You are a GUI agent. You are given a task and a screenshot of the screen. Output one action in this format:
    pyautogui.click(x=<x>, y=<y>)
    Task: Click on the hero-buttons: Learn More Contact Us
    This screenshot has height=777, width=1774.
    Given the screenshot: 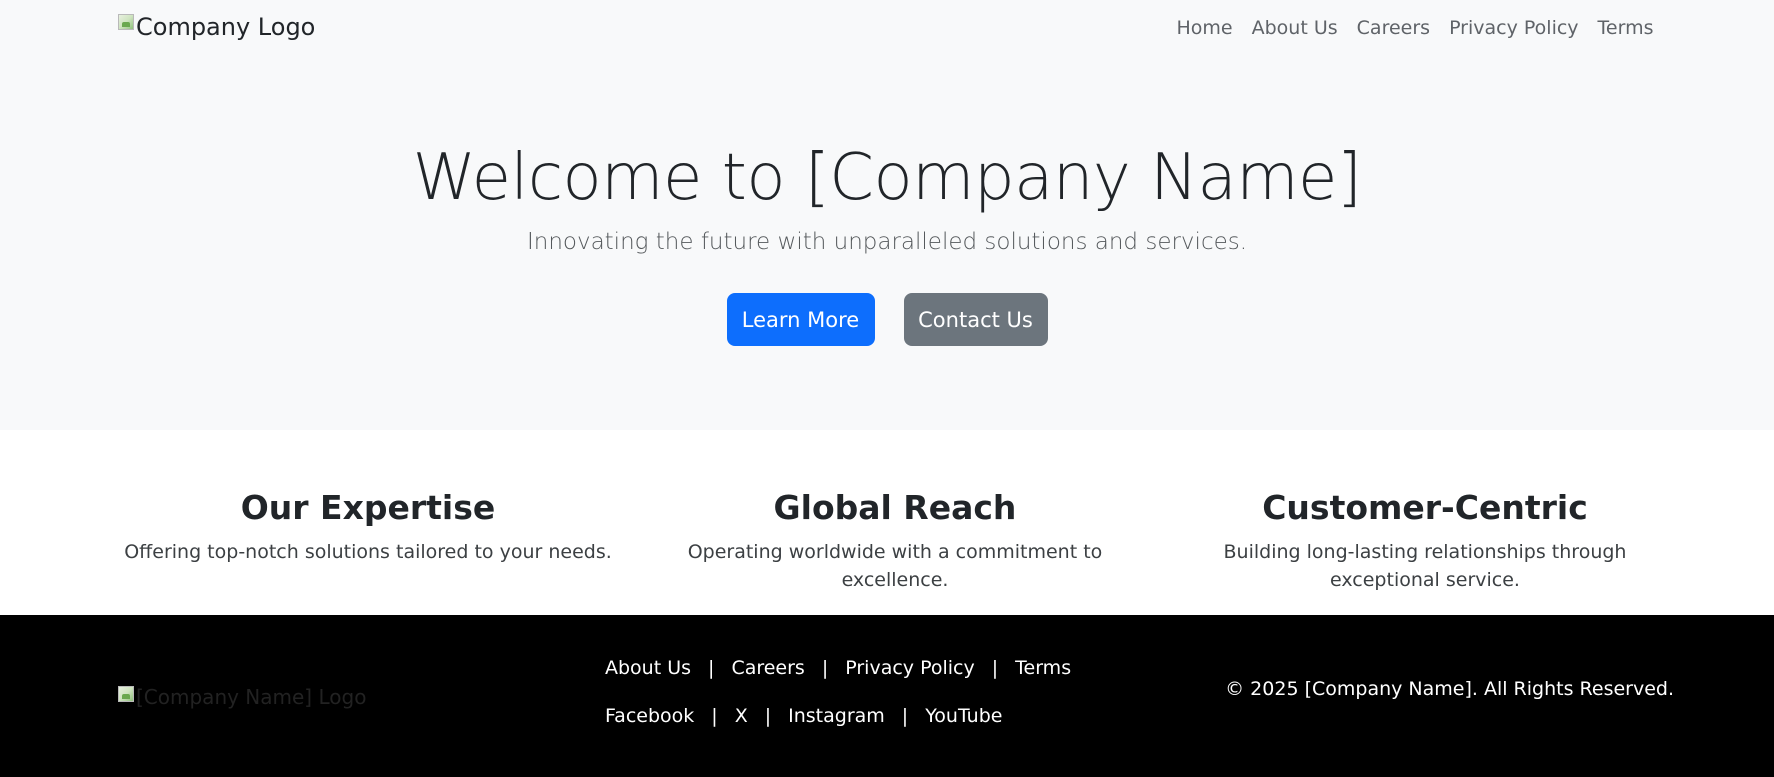 What is the action you would take?
    pyautogui.click(x=887, y=319)
    